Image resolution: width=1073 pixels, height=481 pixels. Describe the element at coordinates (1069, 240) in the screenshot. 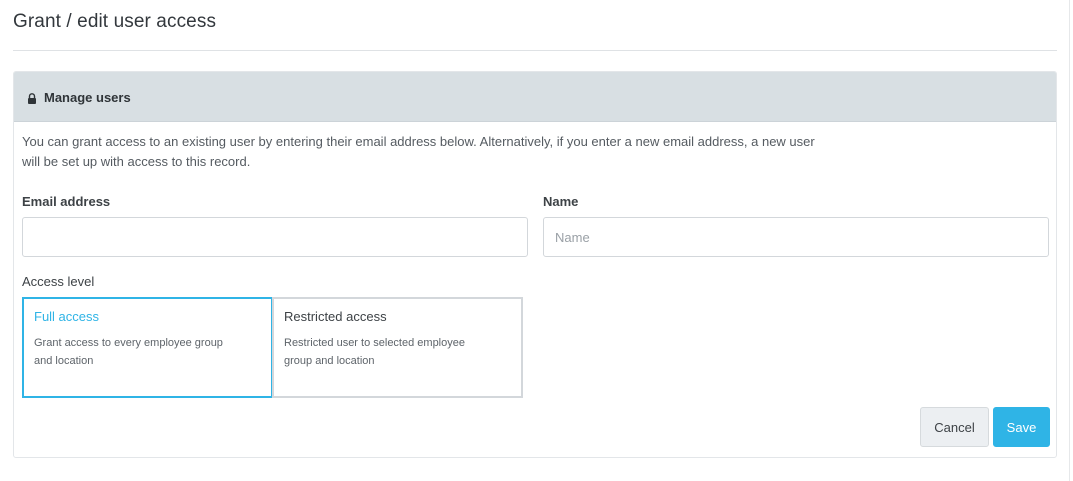

I see `page-edge-divider` at that location.